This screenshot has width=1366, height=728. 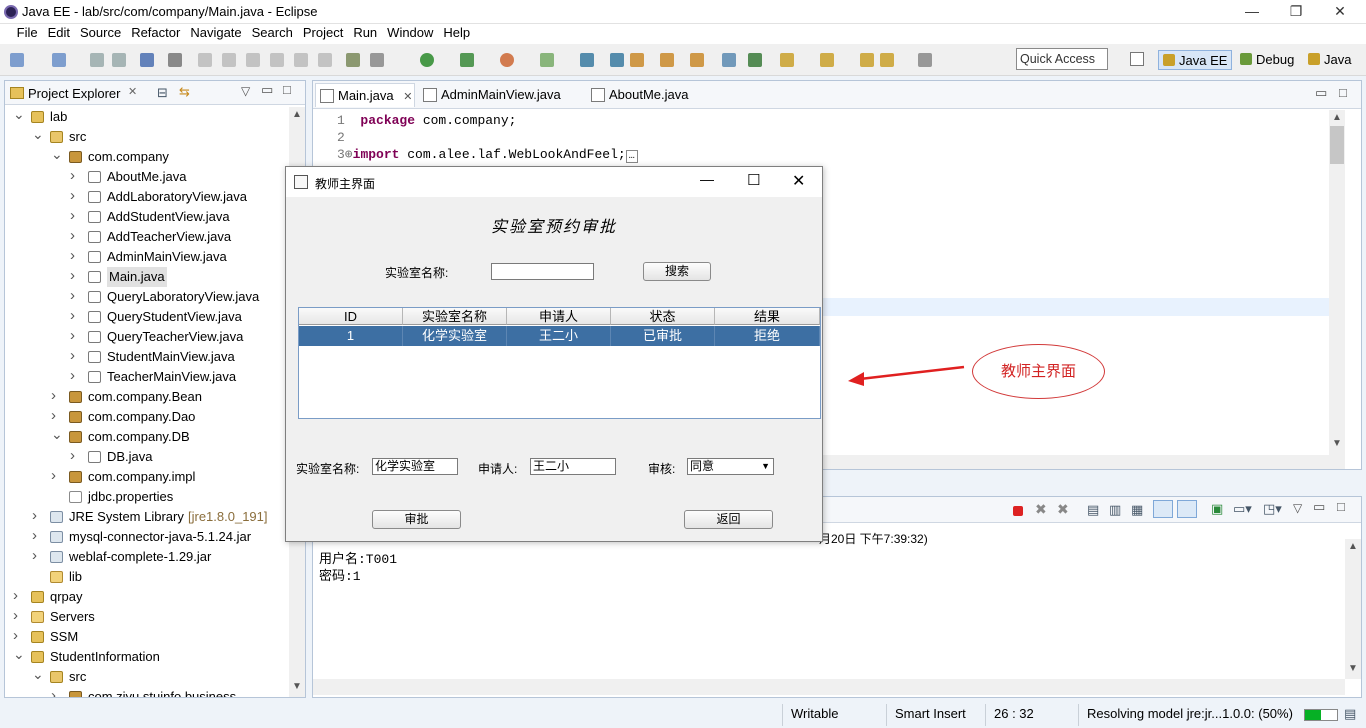 I want to click on dialog-close-icon: ✕, so click(x=798, y=181).